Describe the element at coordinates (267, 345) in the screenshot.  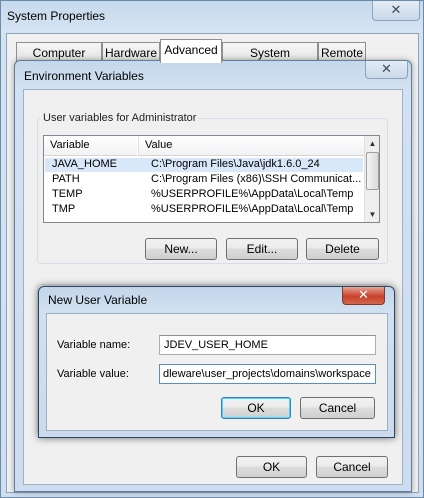
I see `variable-name-field: JDEV_USER_HOME` at that location.